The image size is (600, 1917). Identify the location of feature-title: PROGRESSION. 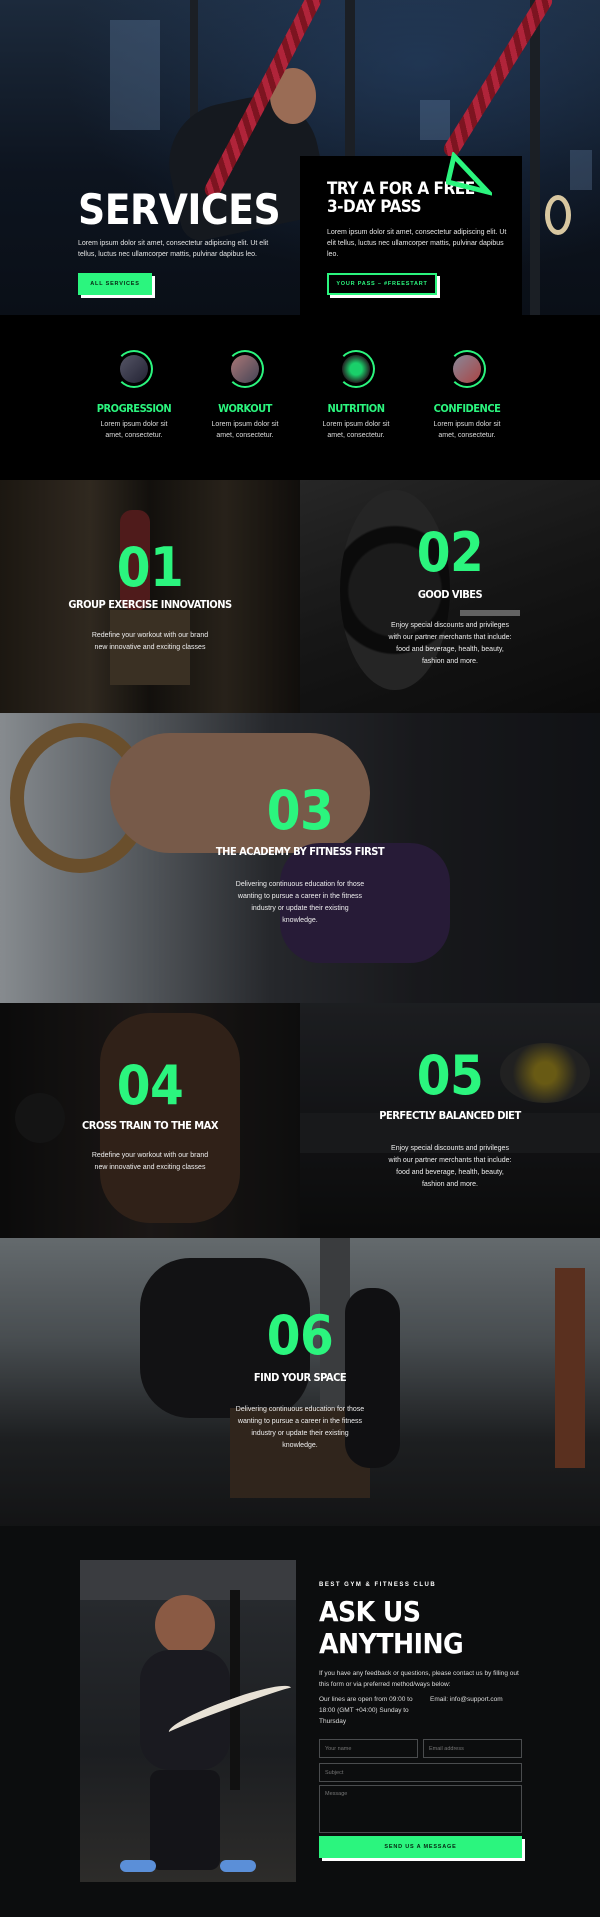
(134, 408).